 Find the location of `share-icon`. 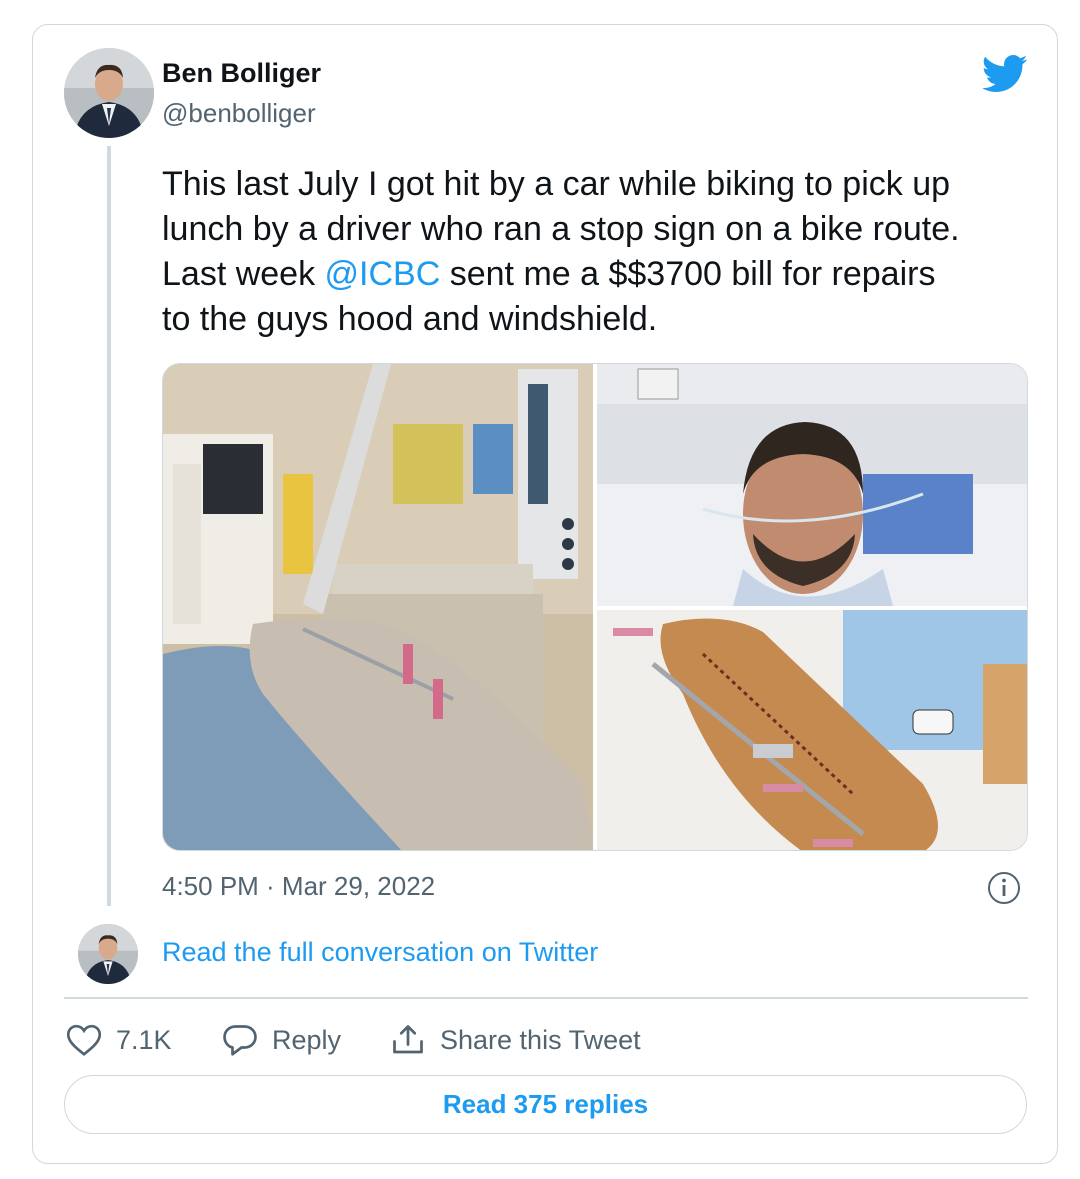

share-icon is located at coordinates (408, 1039).